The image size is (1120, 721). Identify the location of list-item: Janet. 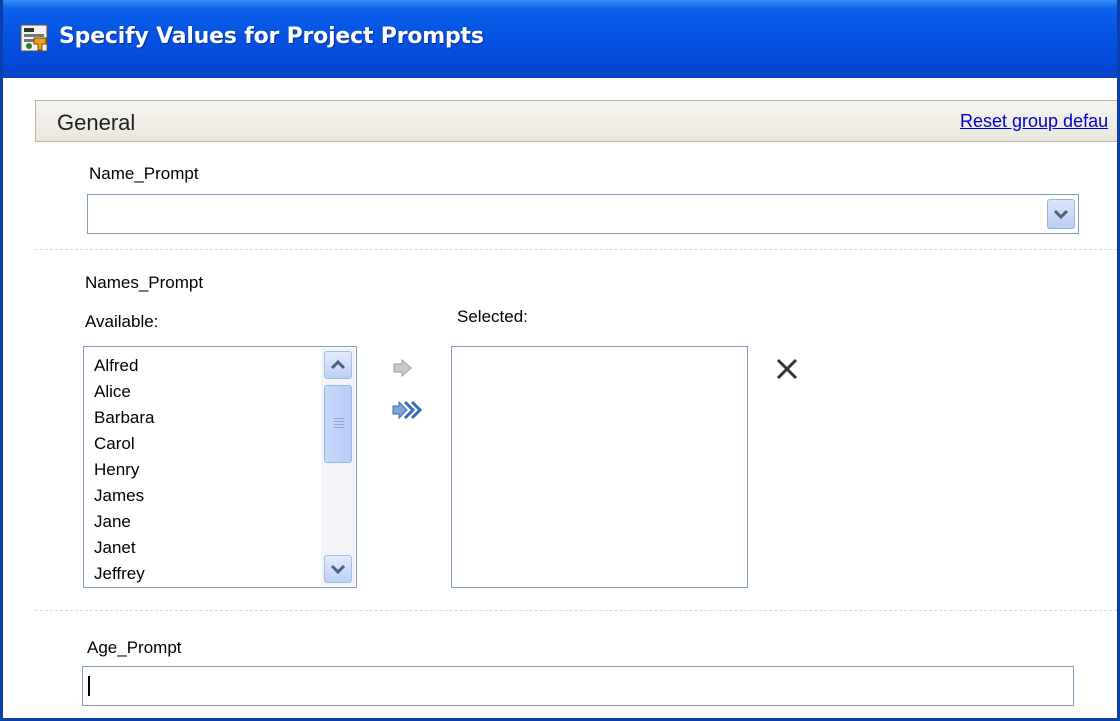
(124, 548).